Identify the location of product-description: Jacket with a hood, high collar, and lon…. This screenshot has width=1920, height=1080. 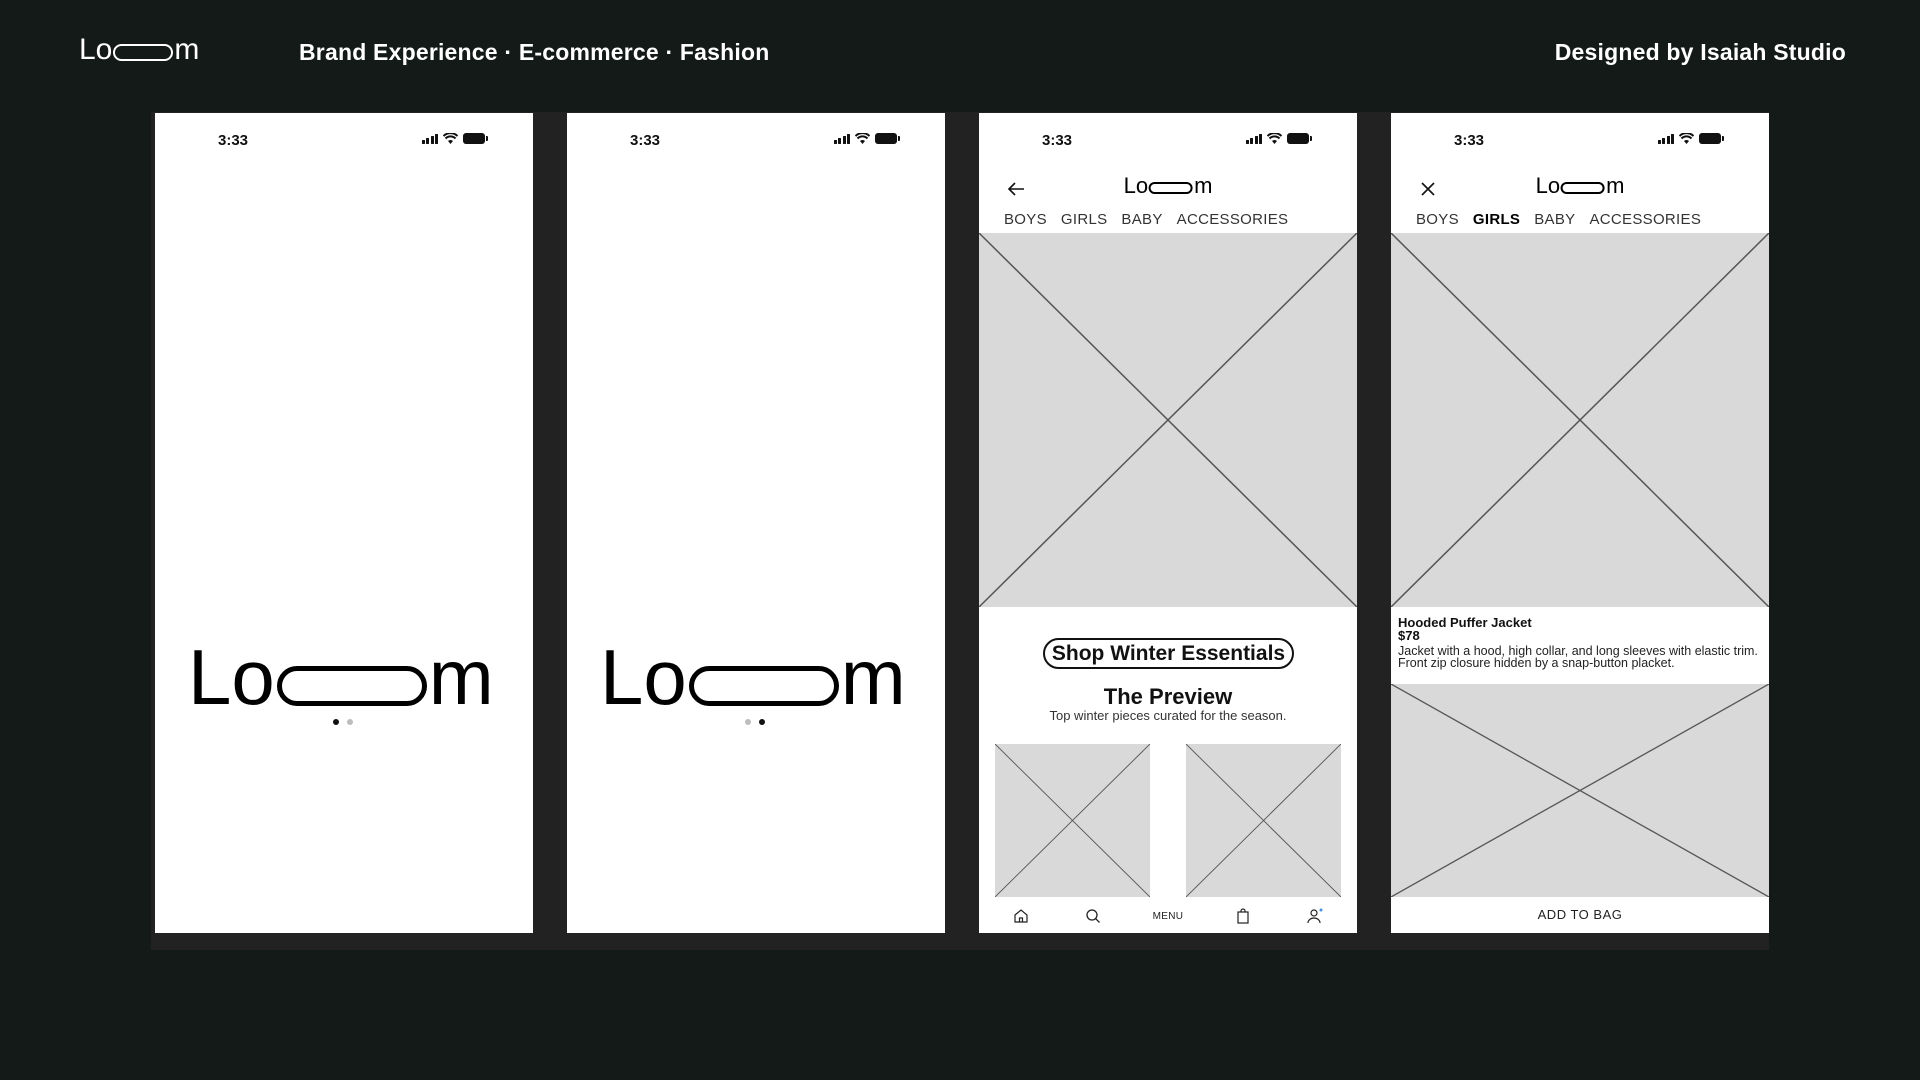
(1578, 657).